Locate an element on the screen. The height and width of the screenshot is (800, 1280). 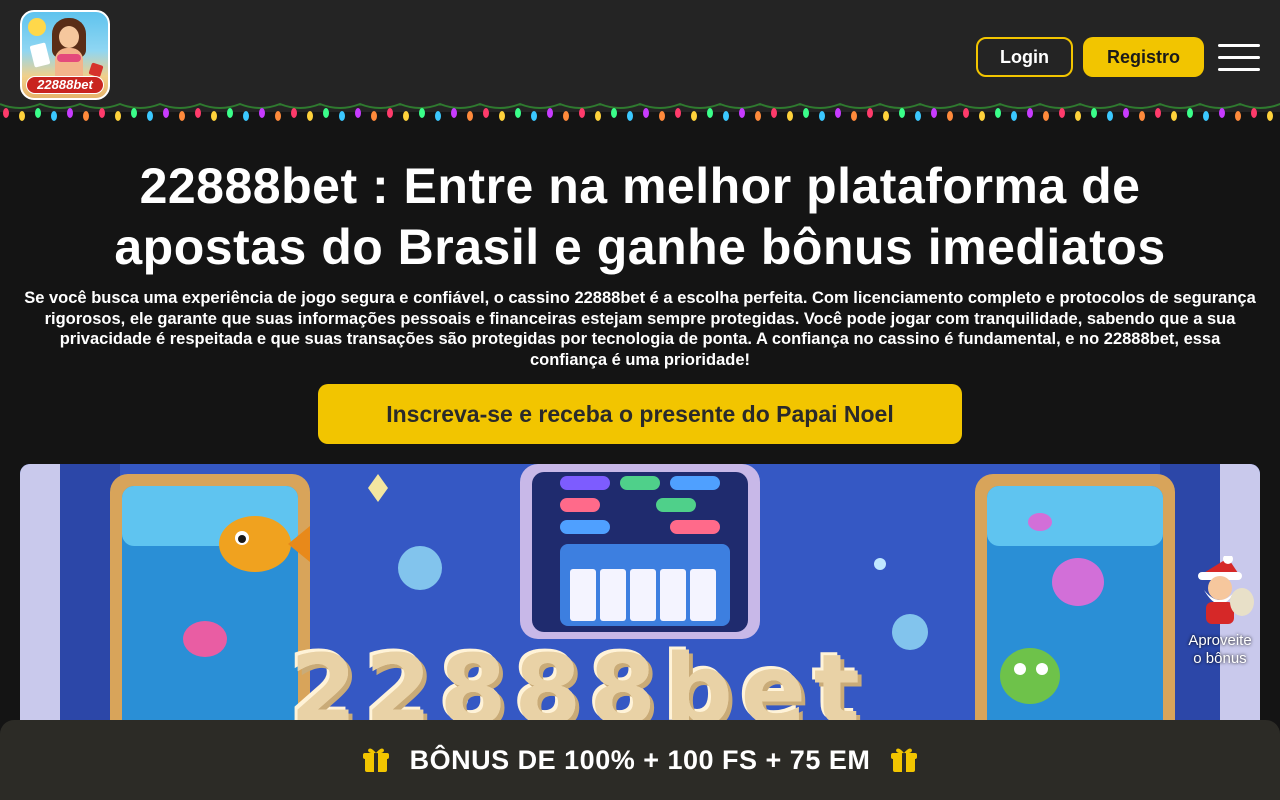
bonus-promo-label: Aproveite o bônus is located at coordinates (1220, 650).